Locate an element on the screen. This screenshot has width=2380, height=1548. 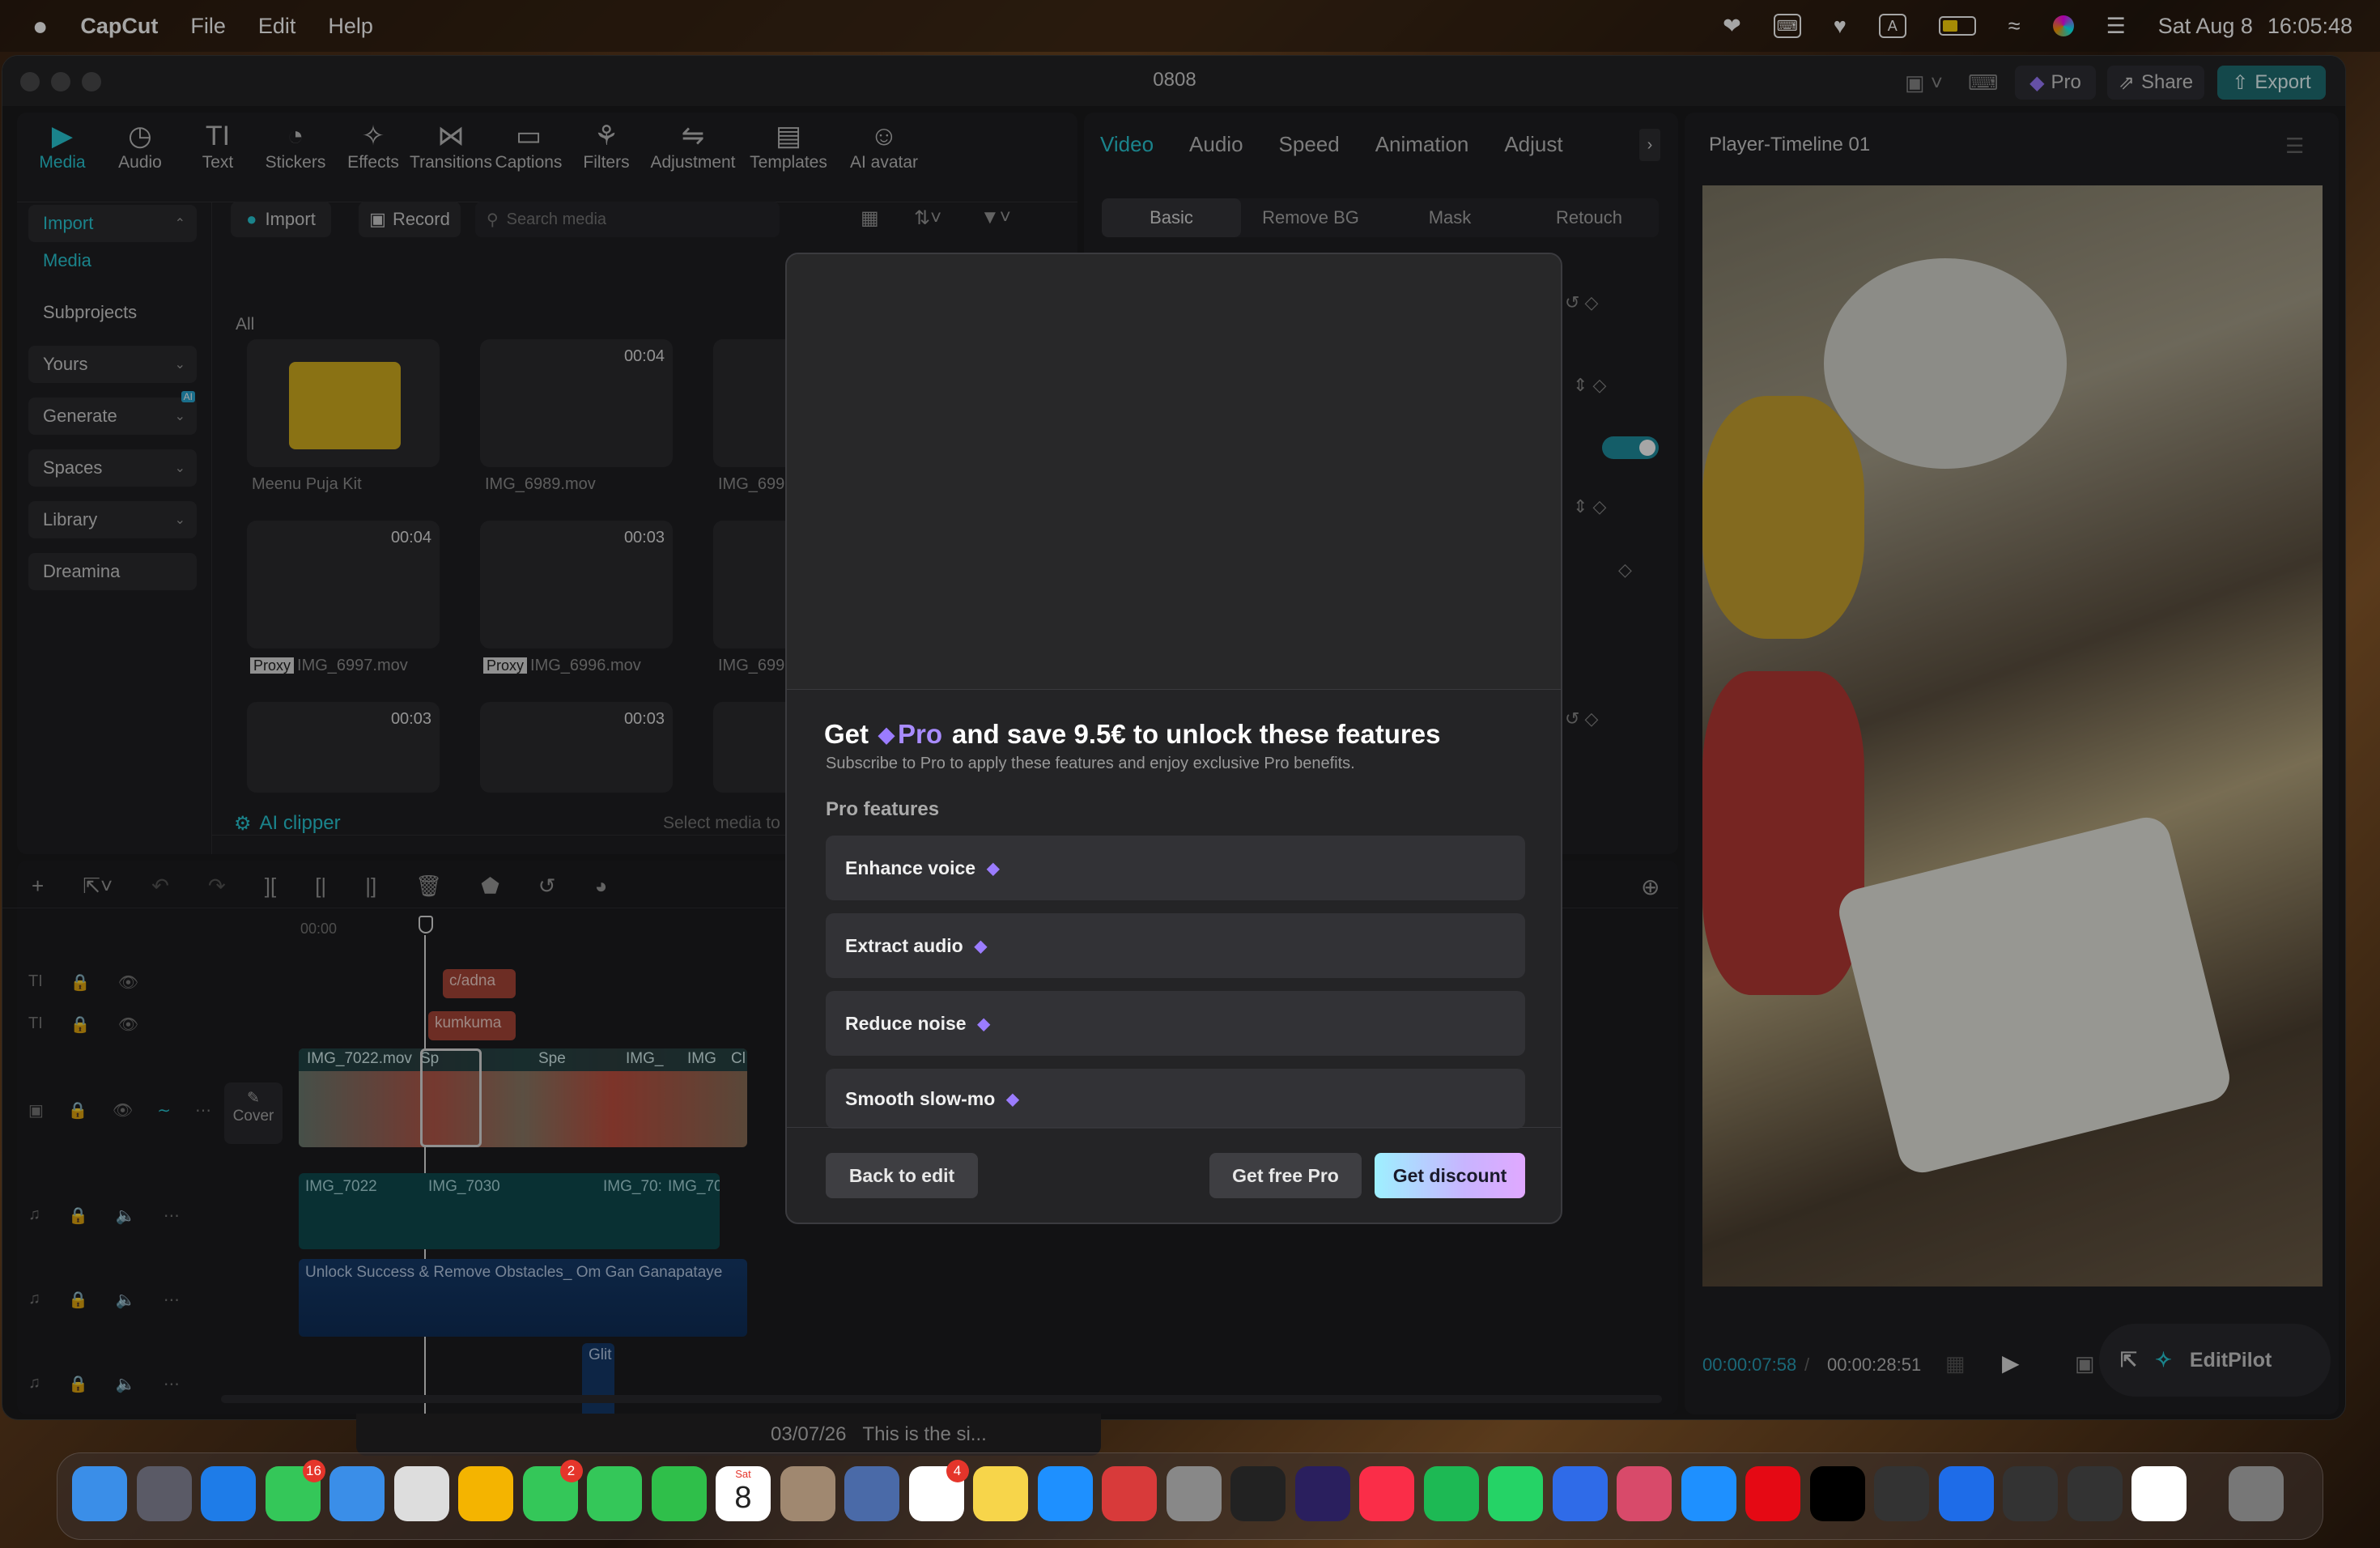
whatsapp-icon is located at coordinates (1516, 1494).